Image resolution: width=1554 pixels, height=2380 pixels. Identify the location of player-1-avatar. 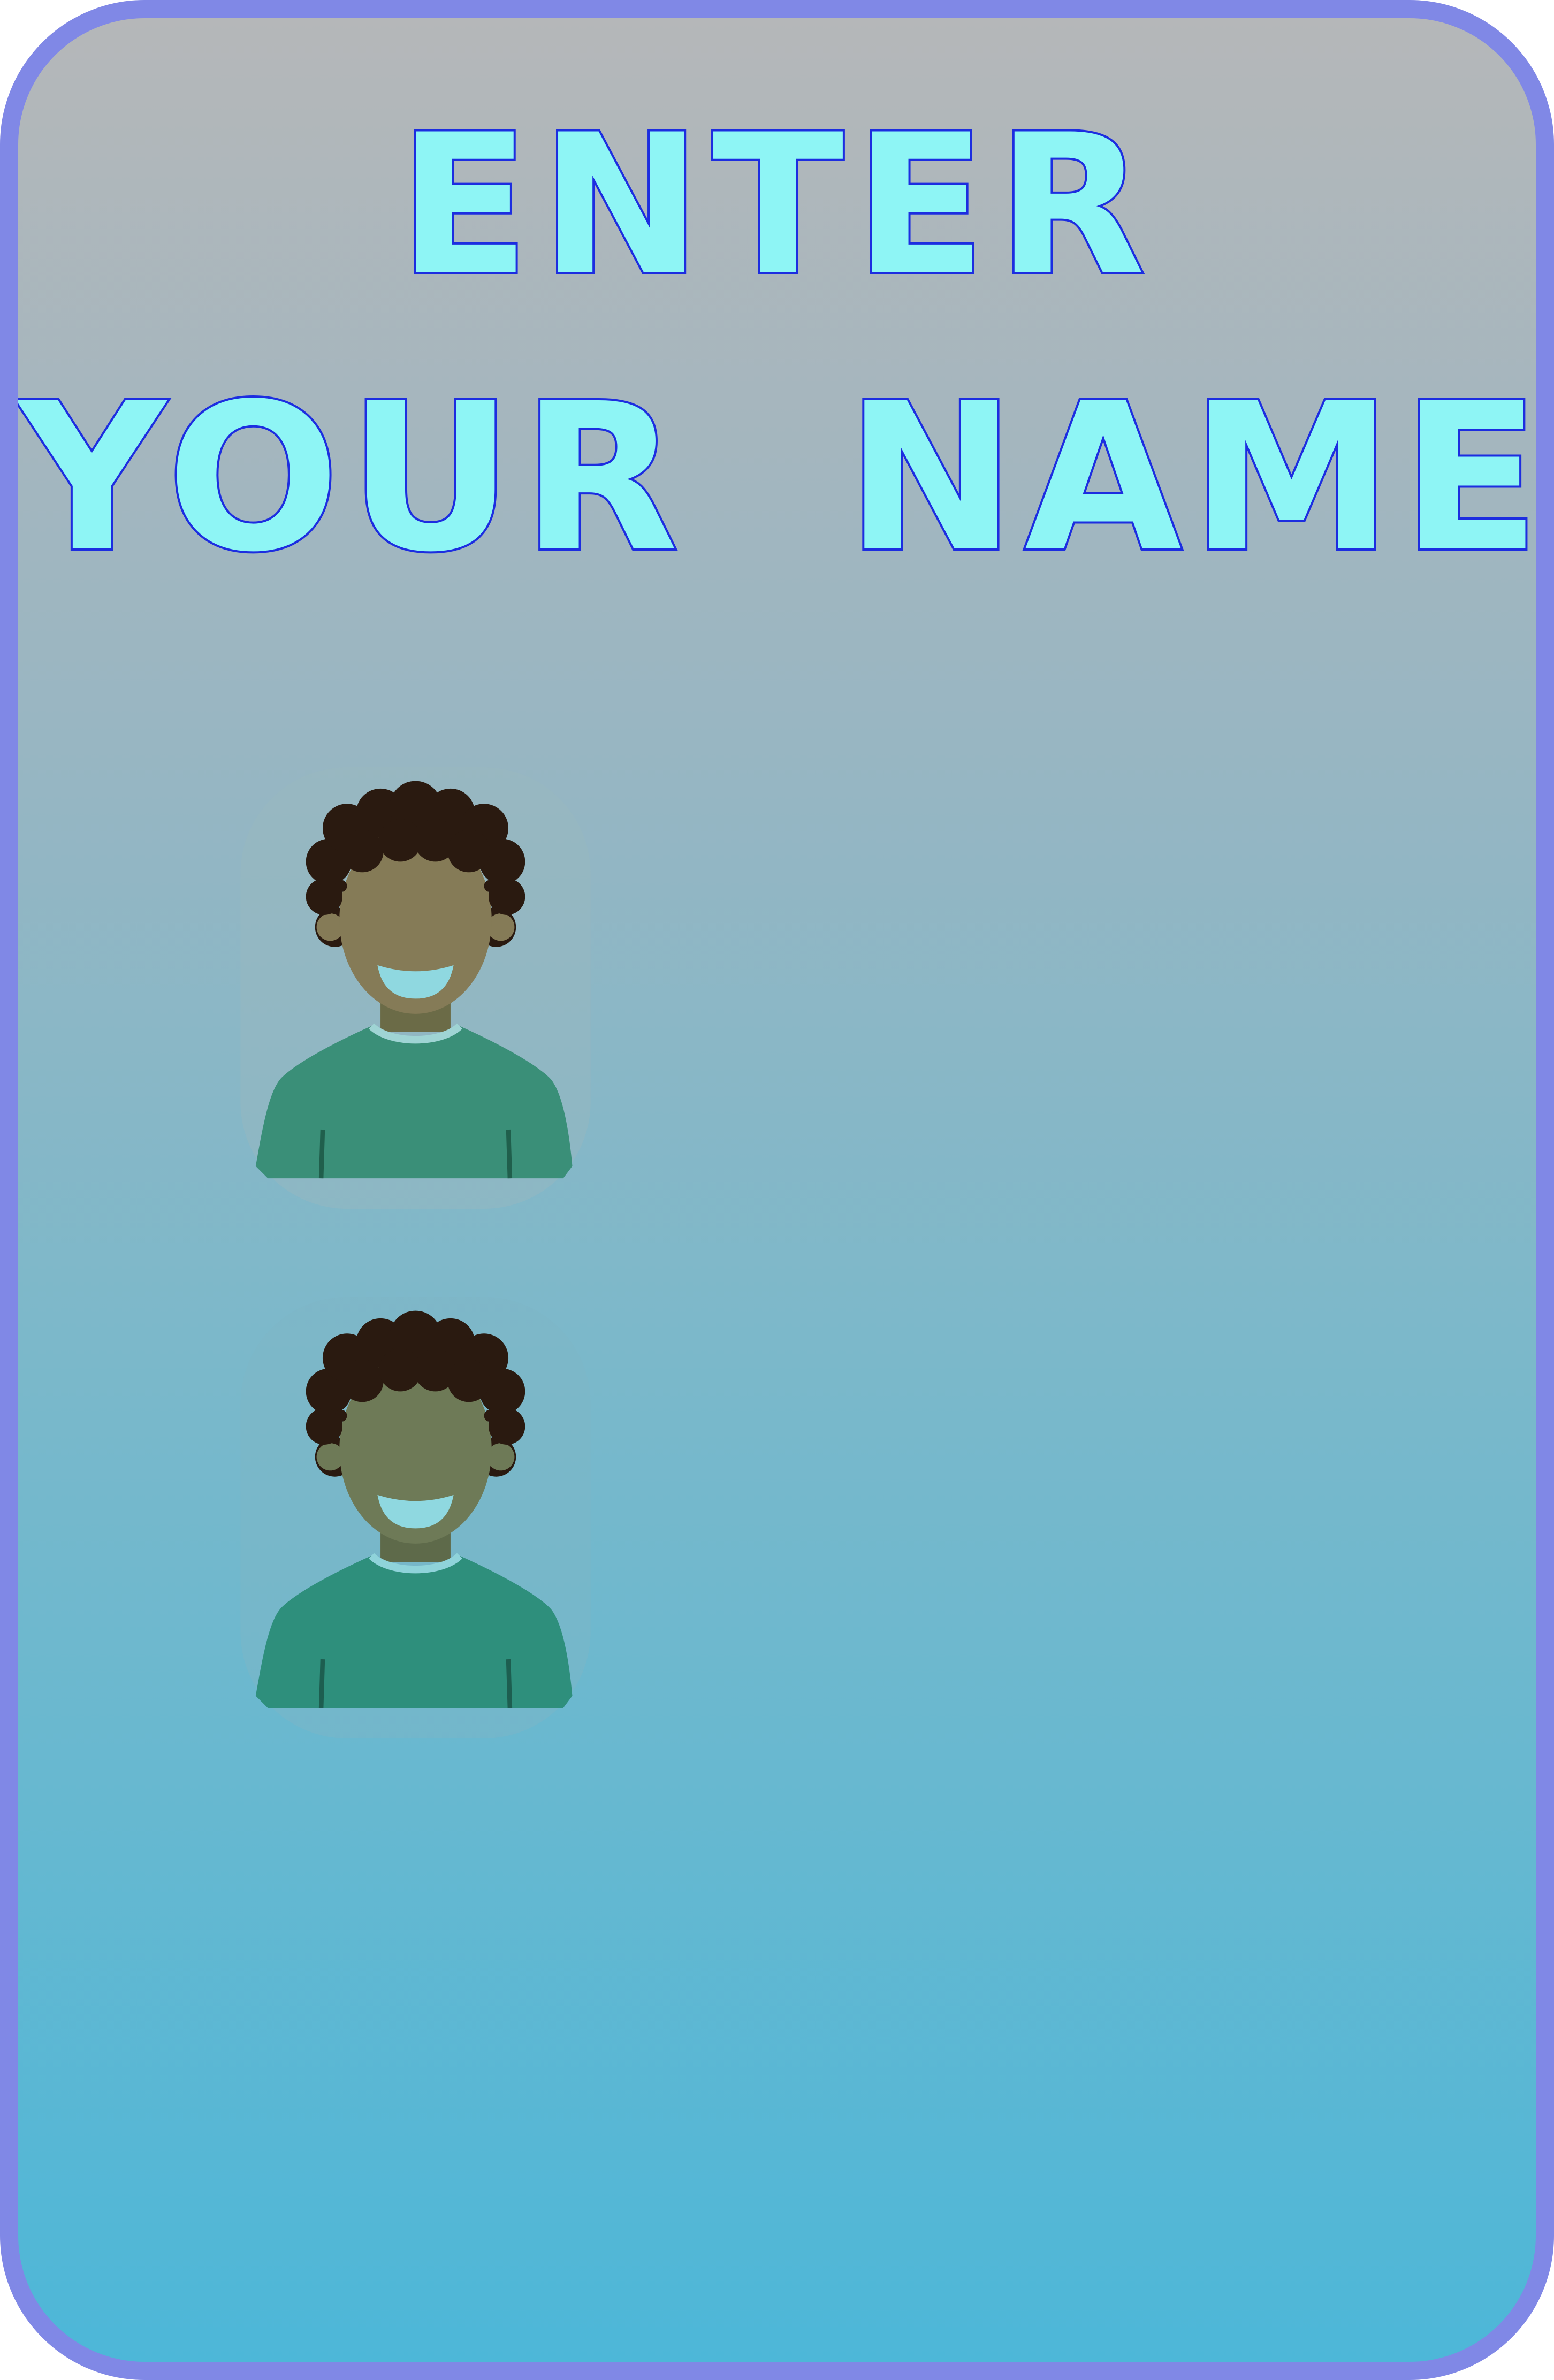
(415, 988).